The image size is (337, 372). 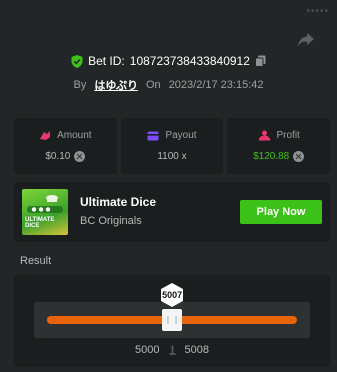 I want to click on play-now-button: Play Now, so click(x=281, y=212).